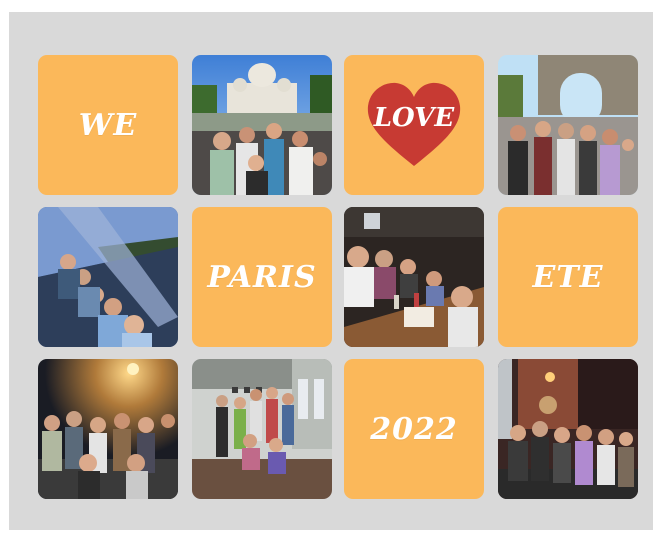 The image size is (658, 533). I want to click on word-paris: PARIS, so click(262, 277).